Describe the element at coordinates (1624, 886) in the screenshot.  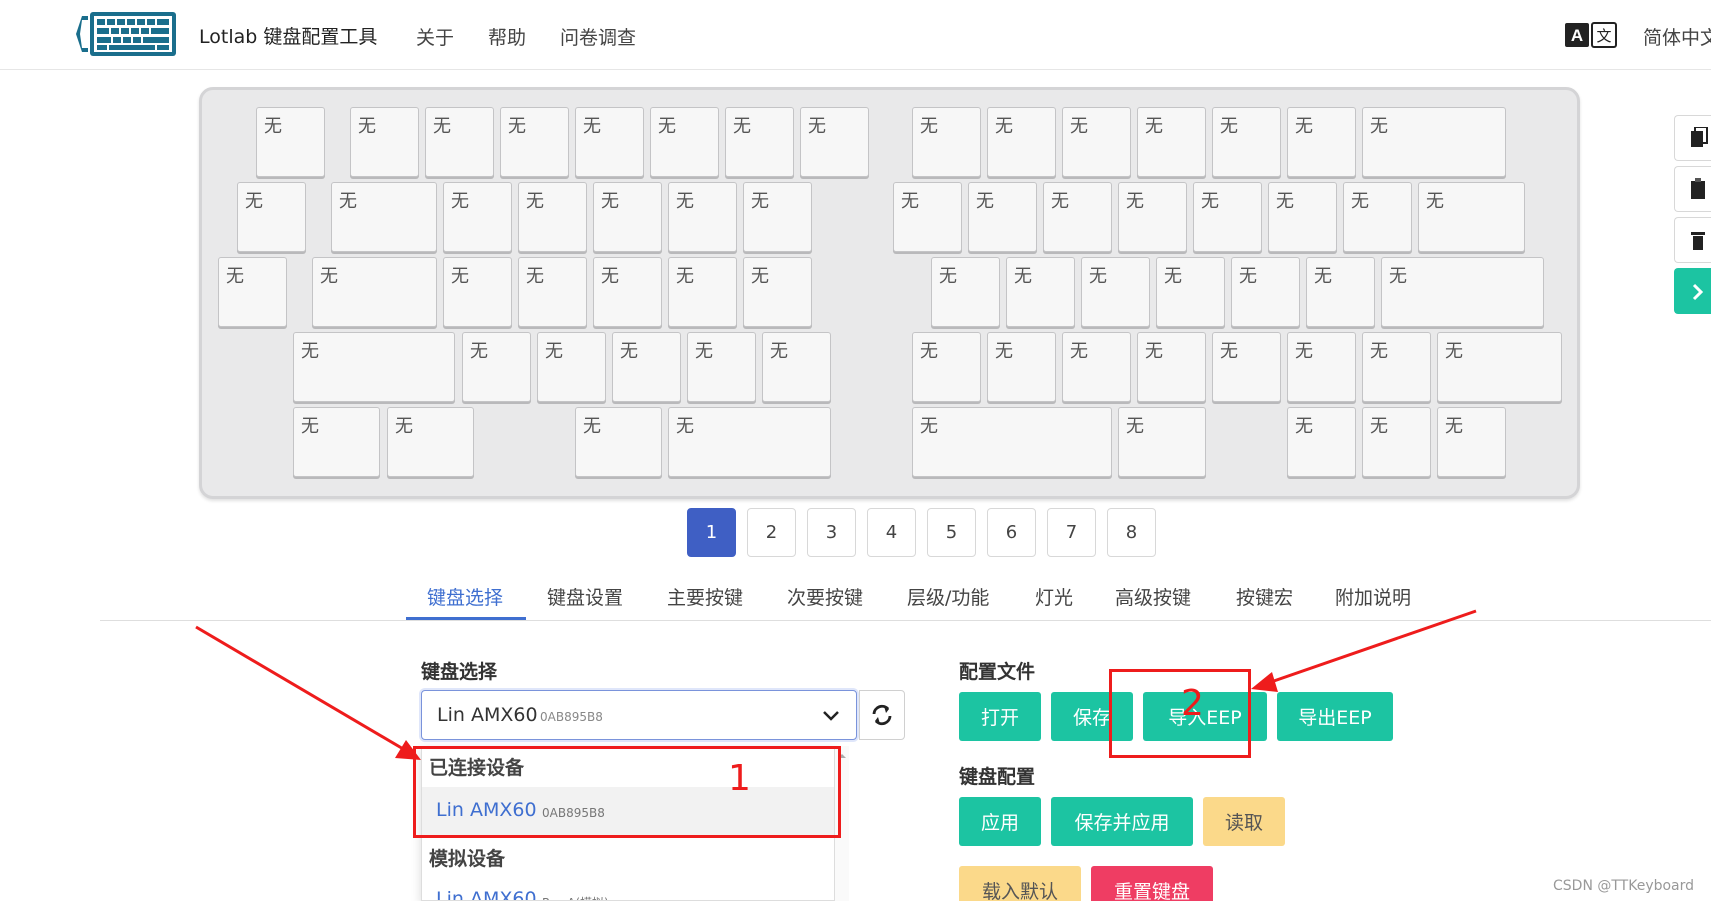
I see `watermark: CSDN @TTKeyboard` at that location.